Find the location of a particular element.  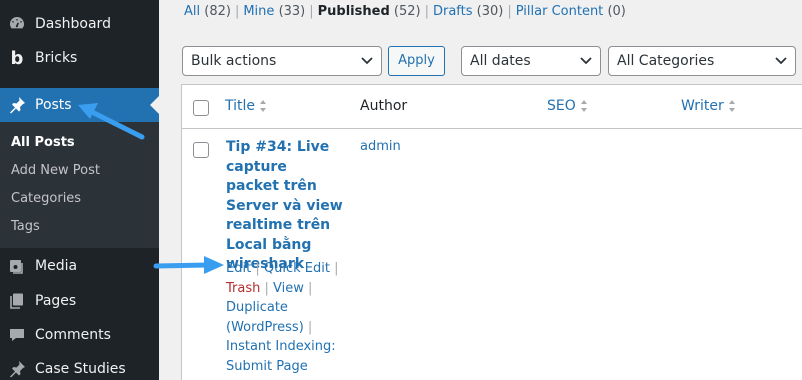

sidebar-item-label: Comments is located at coordinates (73, 335).